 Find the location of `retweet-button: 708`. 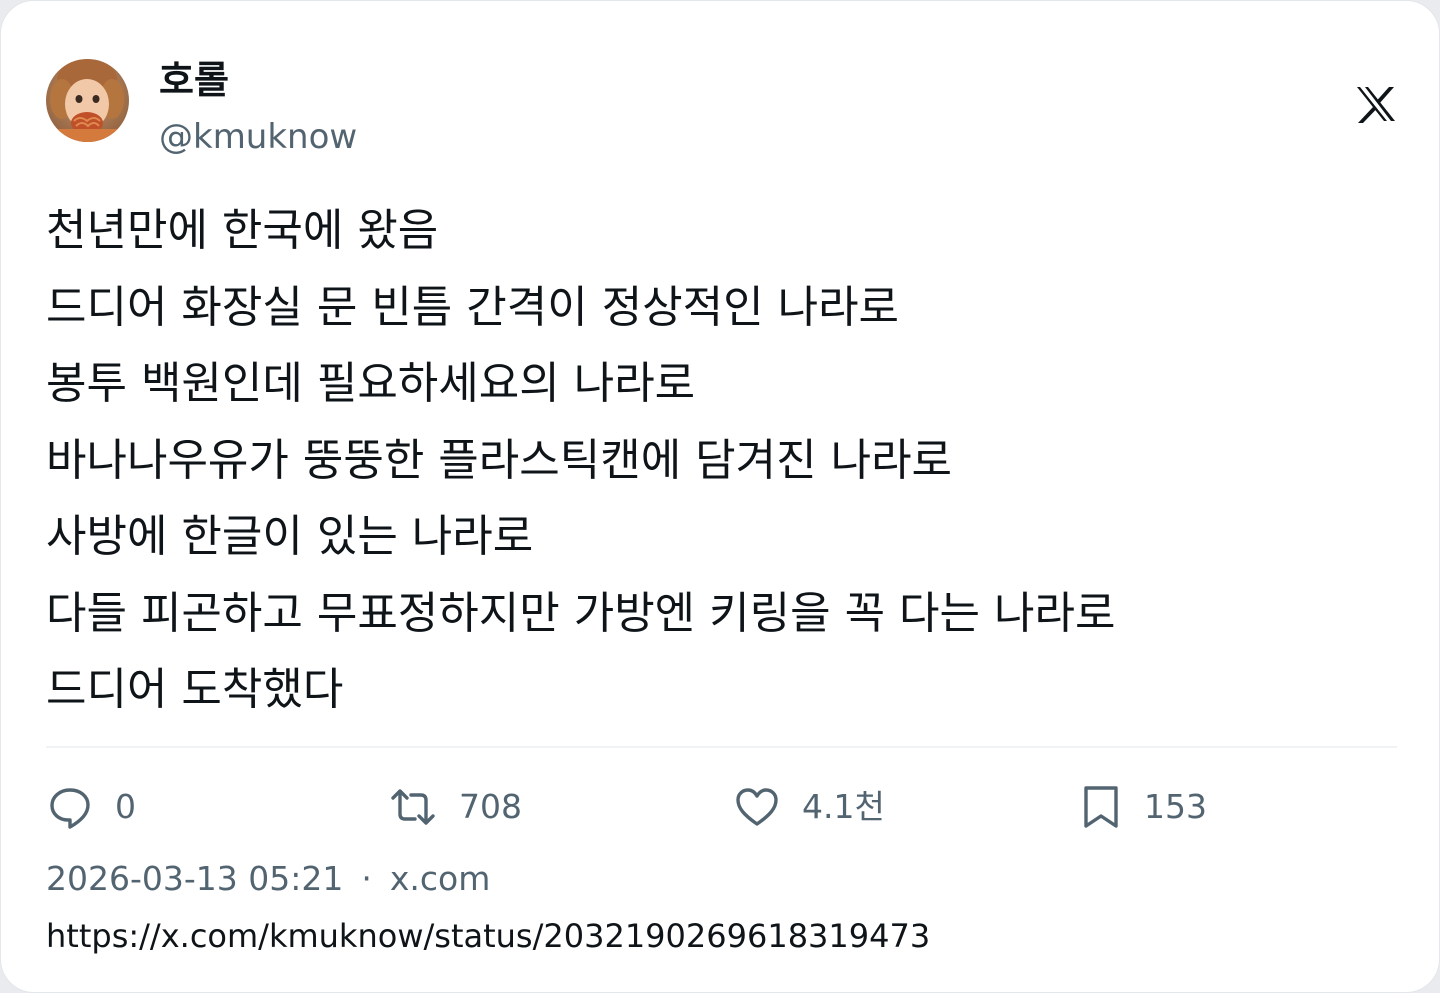

retweet-button: 708 is located at coordinates (455, 807).